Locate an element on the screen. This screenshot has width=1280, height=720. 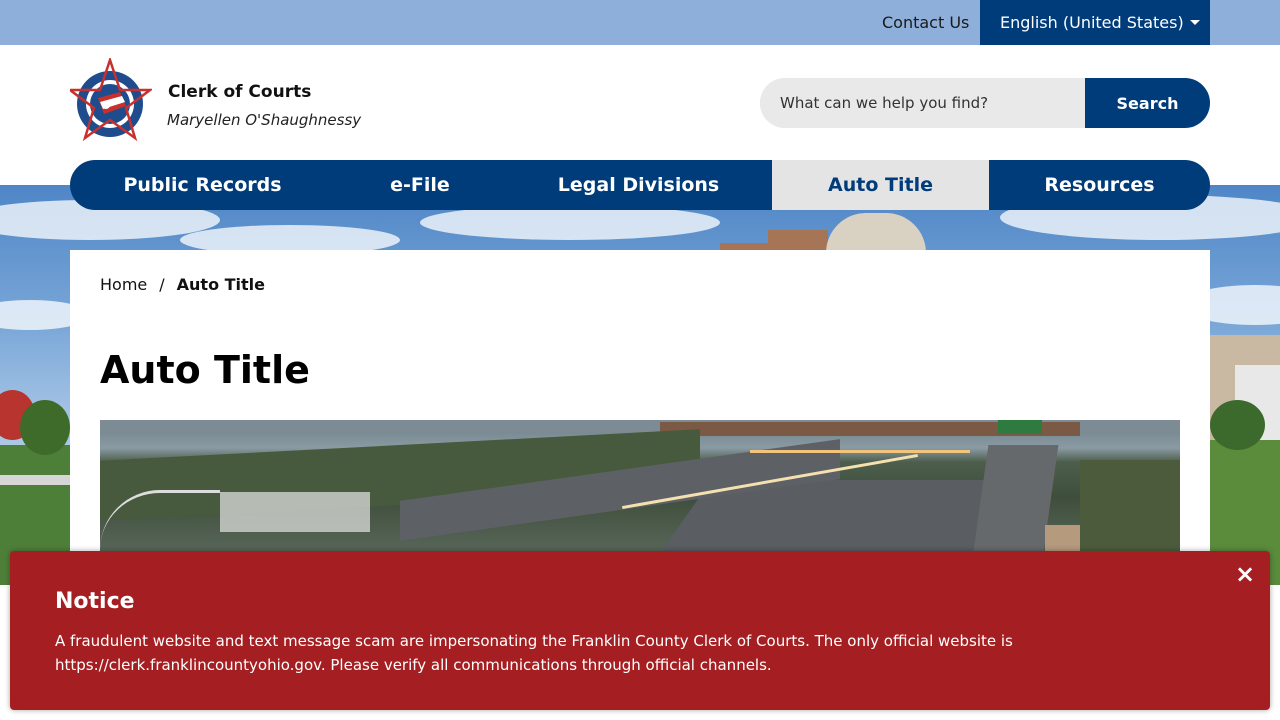
star-seal-icon is located at coordinates (110, 99).